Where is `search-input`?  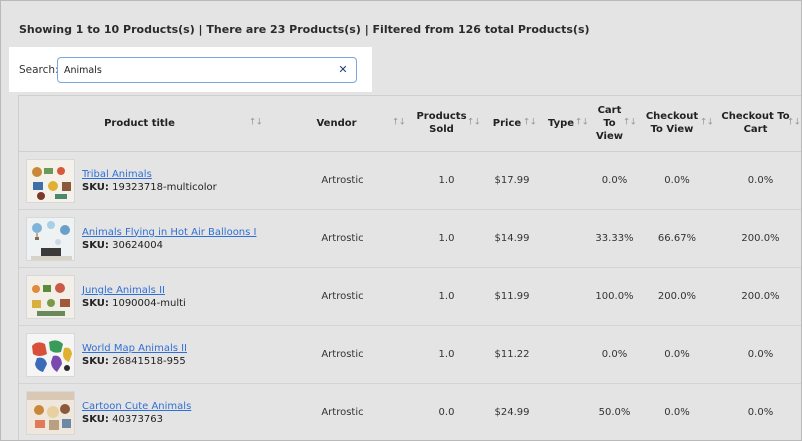
search-input is located at coordinates (199, 70).